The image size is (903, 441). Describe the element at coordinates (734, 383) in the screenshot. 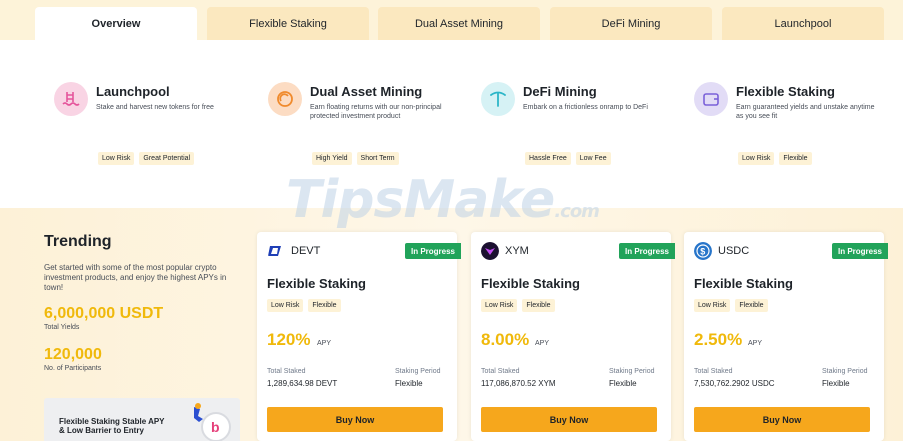

I see `total-staked-value: 7,530,762.2902 USDC` at that location.